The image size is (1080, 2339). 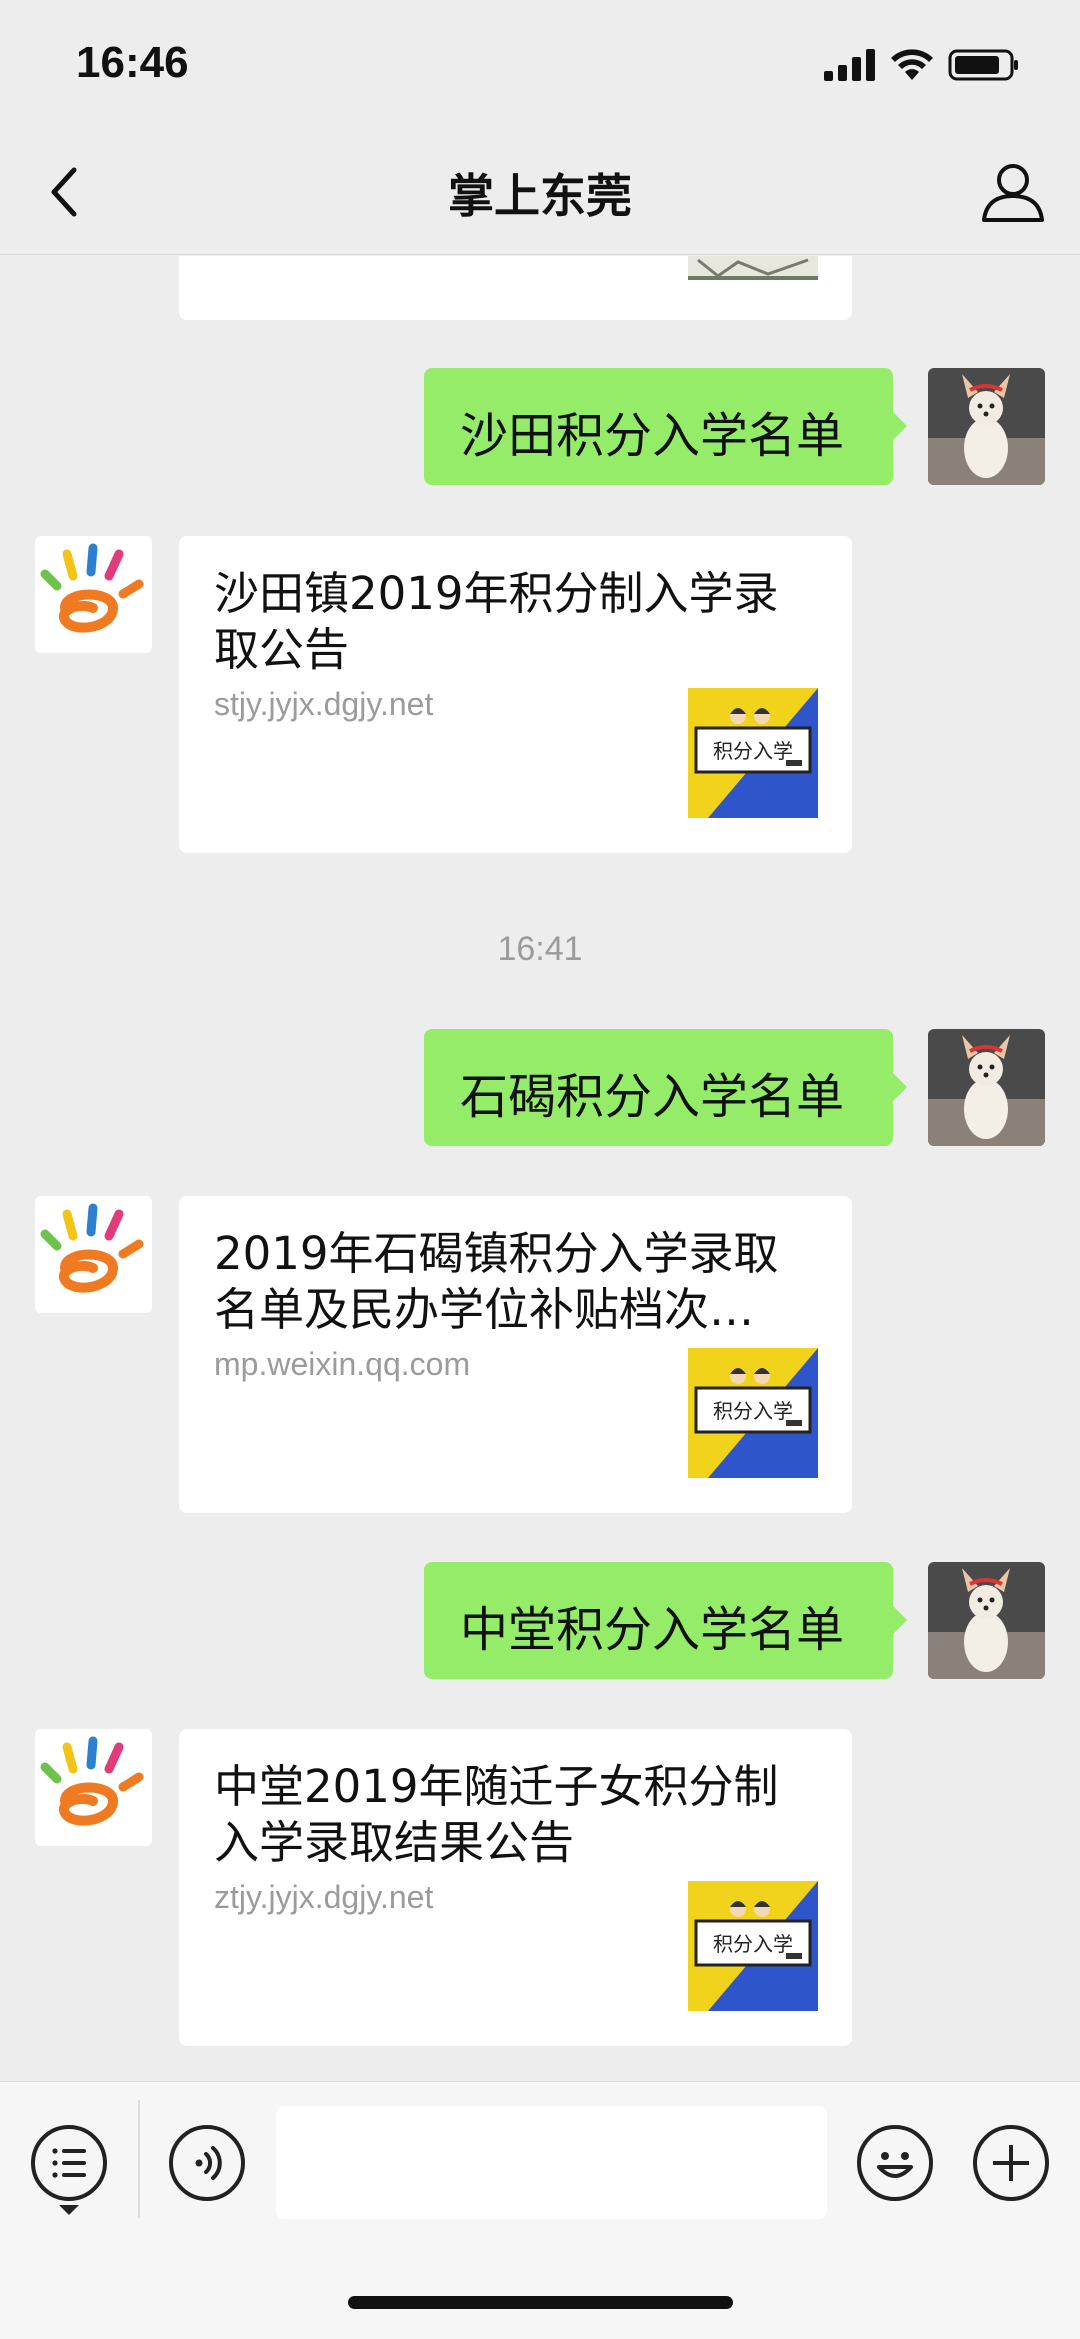 What do you see at coordinates (652, 1630) in the screenshot?
I see `message-text: 中堂积分入学名单` at bounding box center [652, 1630].